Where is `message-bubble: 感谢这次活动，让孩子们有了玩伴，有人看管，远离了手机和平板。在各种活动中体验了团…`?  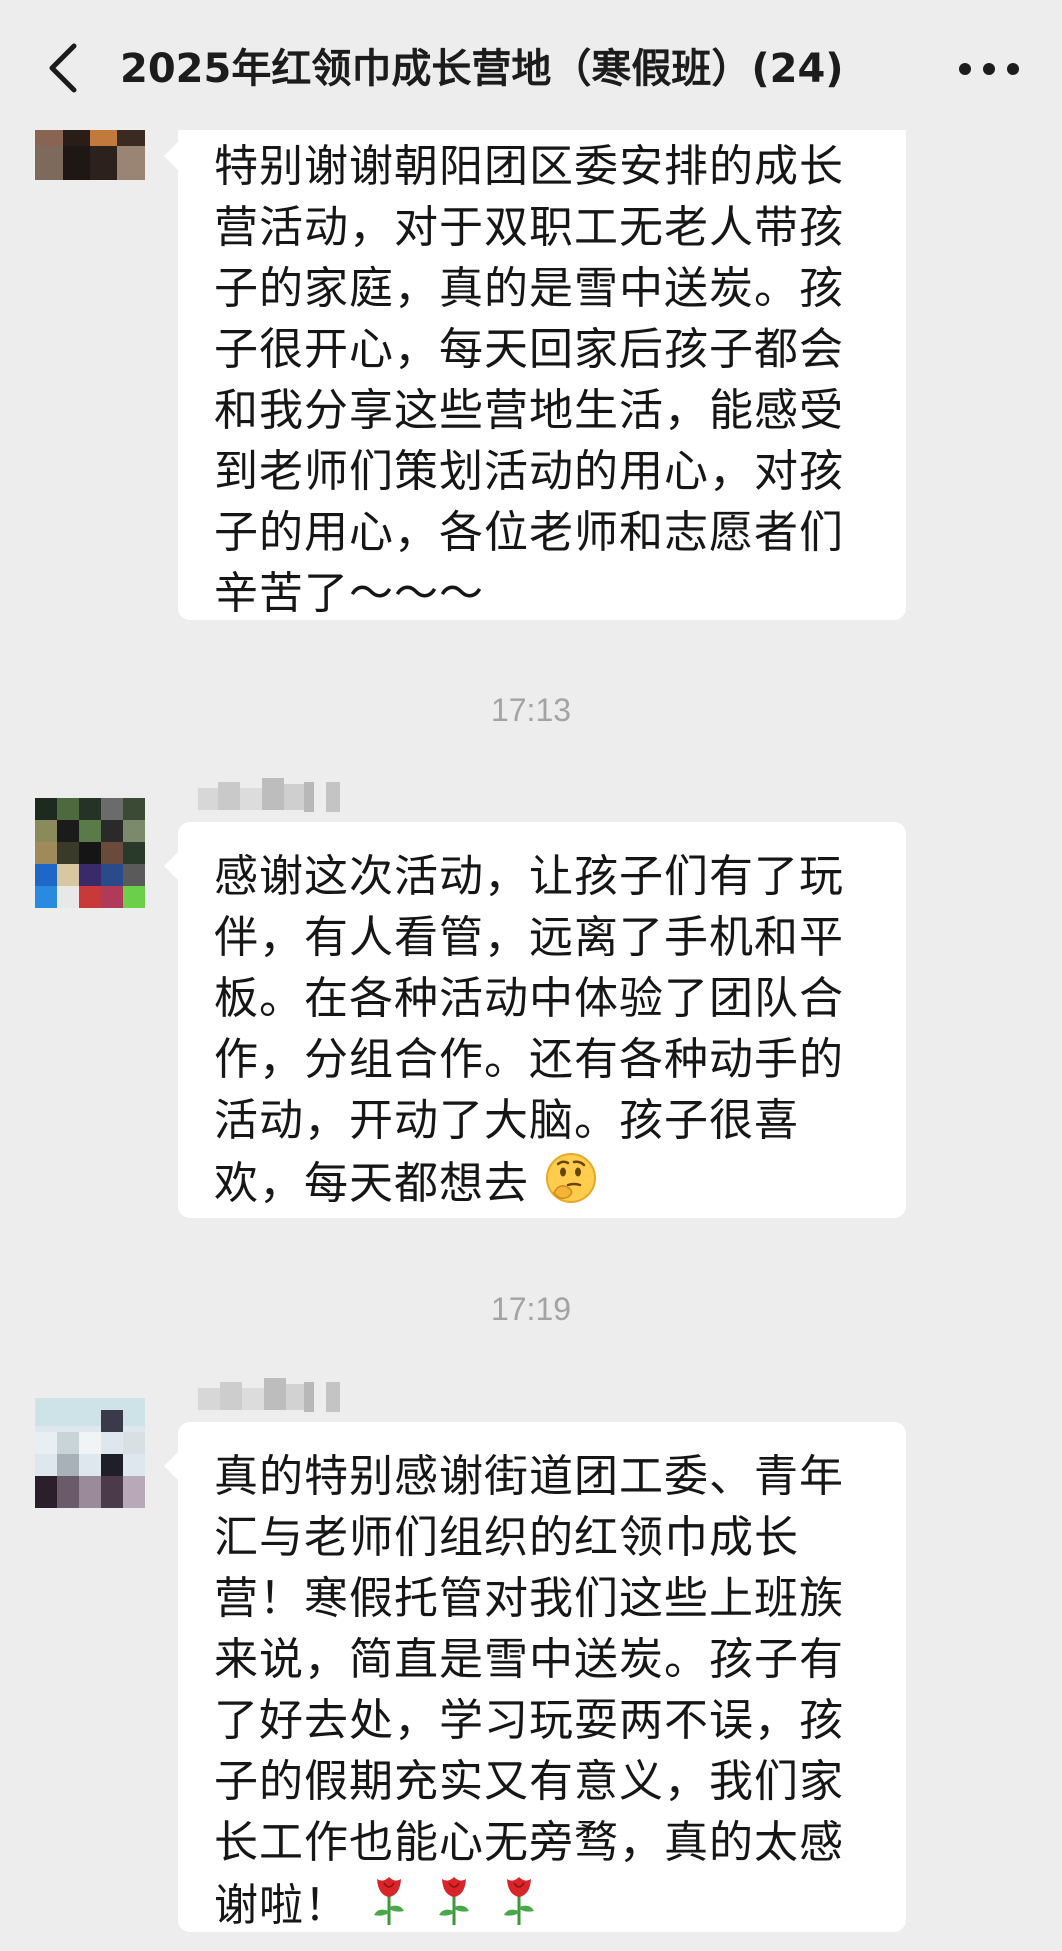 message-bubble: 感谢这次活动，让孩子们有了玩伴，有人看管，远离了手机和平板。在各种活动中体验了团… is located at coordinates (535, 1021).